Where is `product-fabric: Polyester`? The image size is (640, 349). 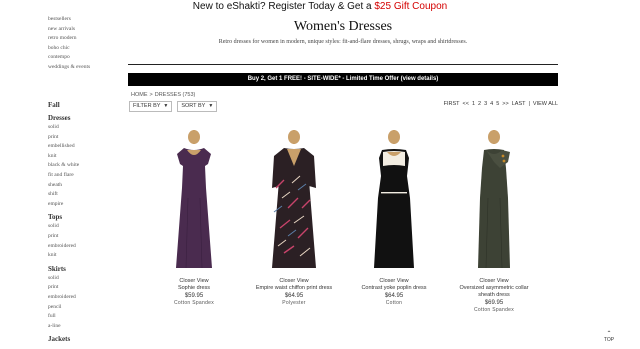
product-fabric: Polyester is located at coordinates (294, 303).